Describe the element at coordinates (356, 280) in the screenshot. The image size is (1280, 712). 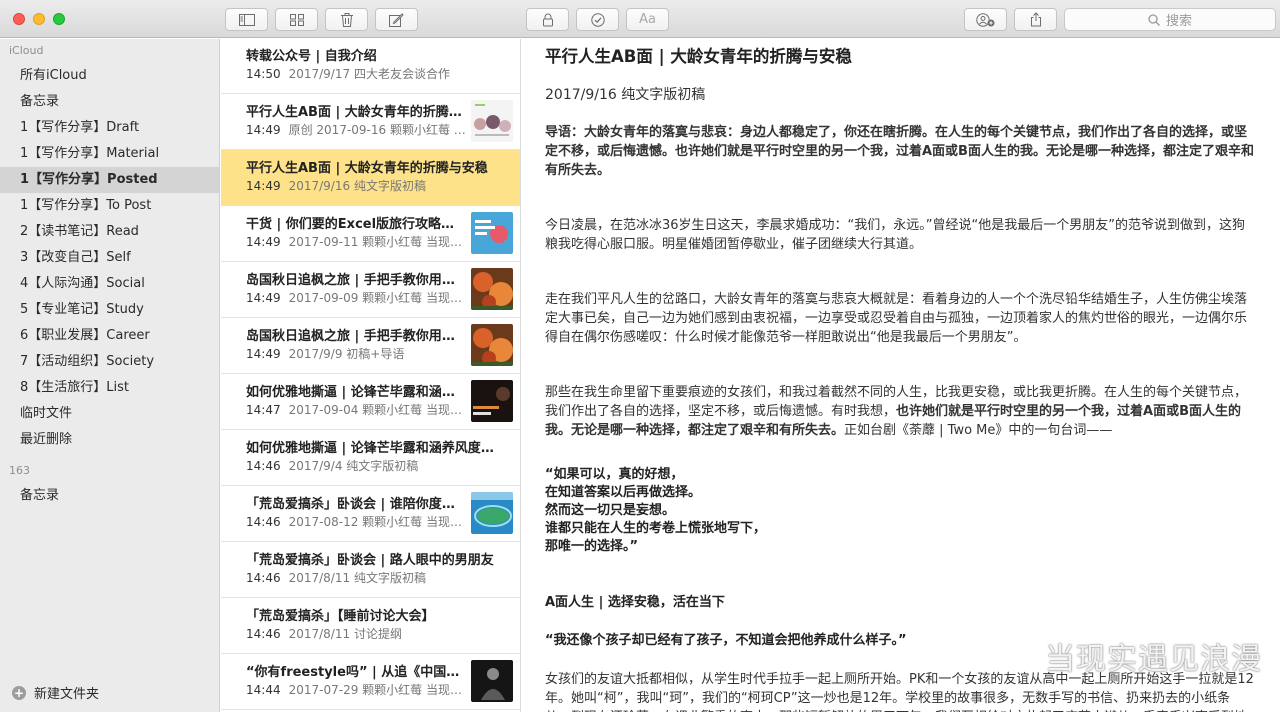
I see `note-title: 岛国秋日追枫之旅 | 手把手教你用攻略` at that location.